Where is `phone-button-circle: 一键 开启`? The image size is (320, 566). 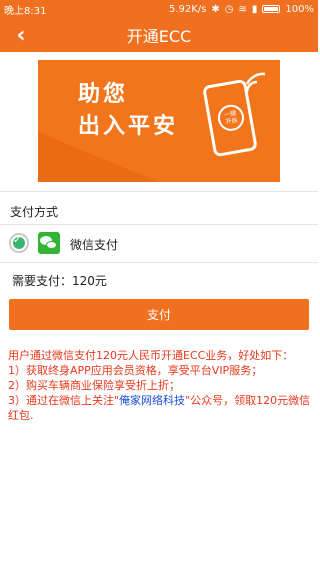
phone-button-circle: 一键 开启 is located at coordinates (231, 117).